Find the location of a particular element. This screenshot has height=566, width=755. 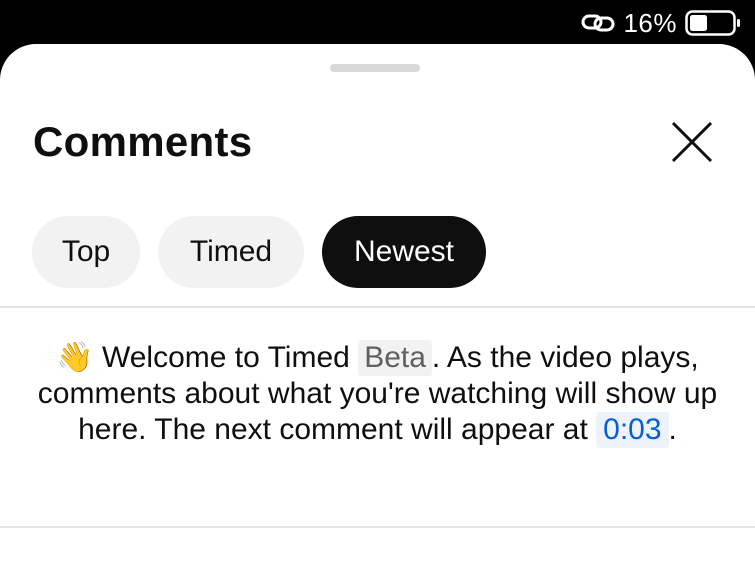

status-indicators: 16% is located at coordinates (661, 23).